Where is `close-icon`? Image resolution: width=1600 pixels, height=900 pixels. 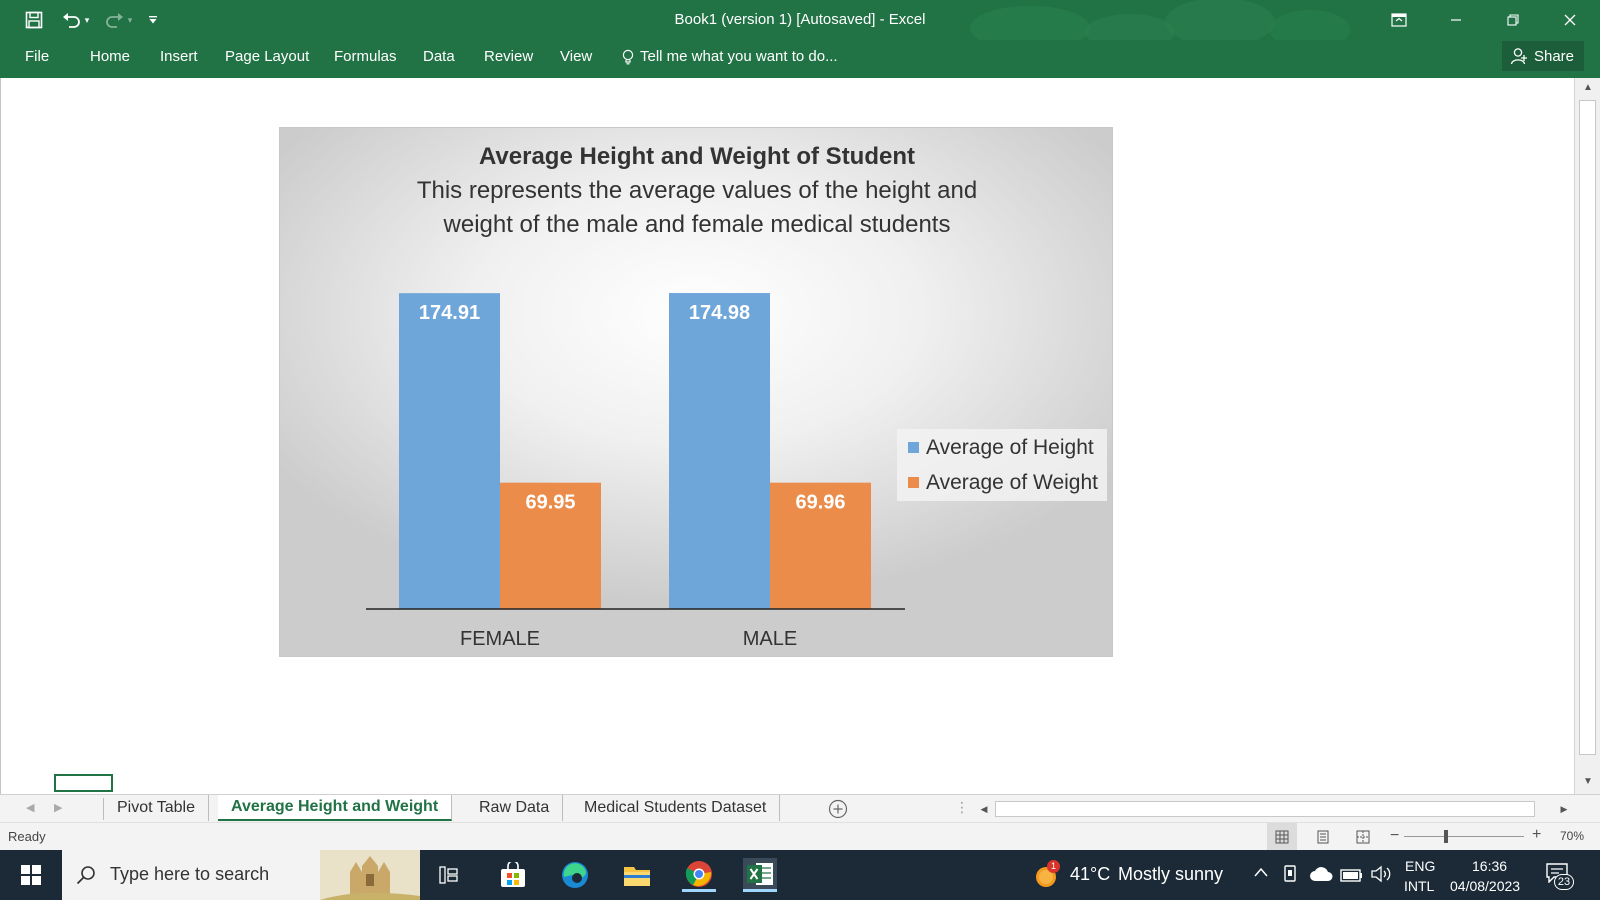 close-icon is located at coordinates (1570, 20).